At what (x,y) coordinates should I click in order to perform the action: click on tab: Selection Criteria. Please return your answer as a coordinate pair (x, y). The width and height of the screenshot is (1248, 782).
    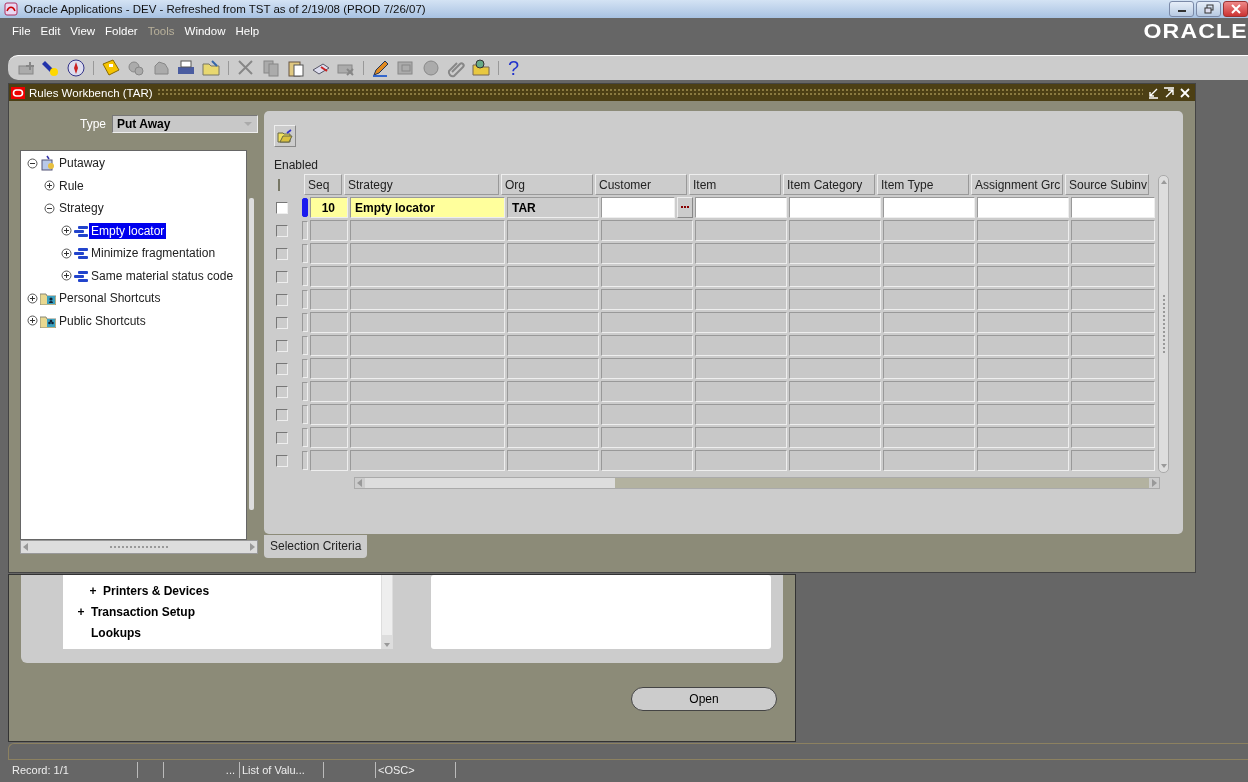
    Looking at the image, I should click on (316, 546).